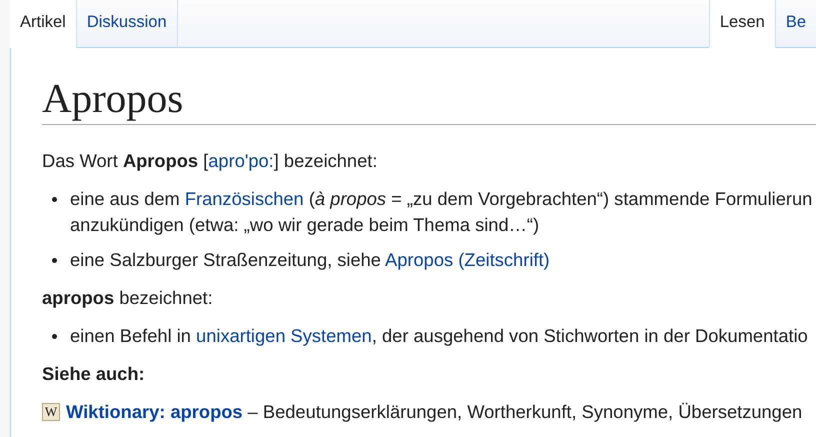 This screenshot has width=816, height=437. I want to click on link: apro'po:, so click(241, 160).